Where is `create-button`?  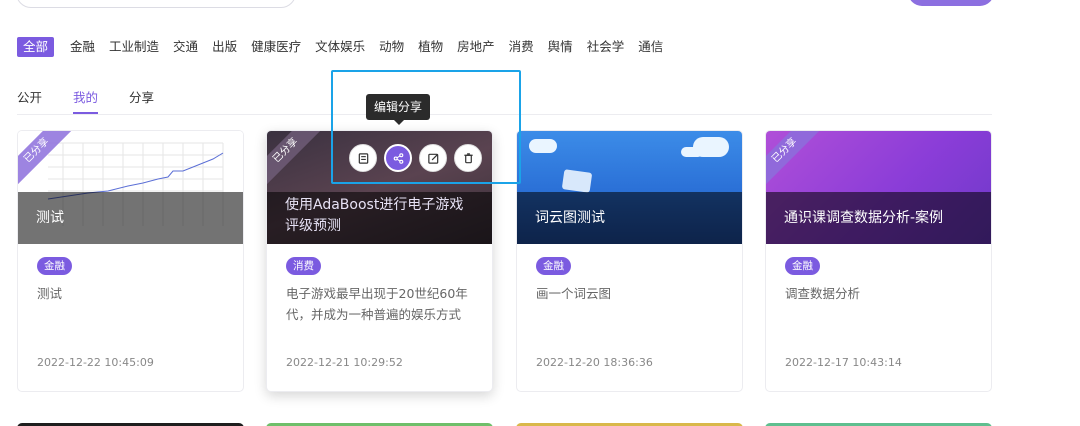
create-button is located at coordinates (951, 3).